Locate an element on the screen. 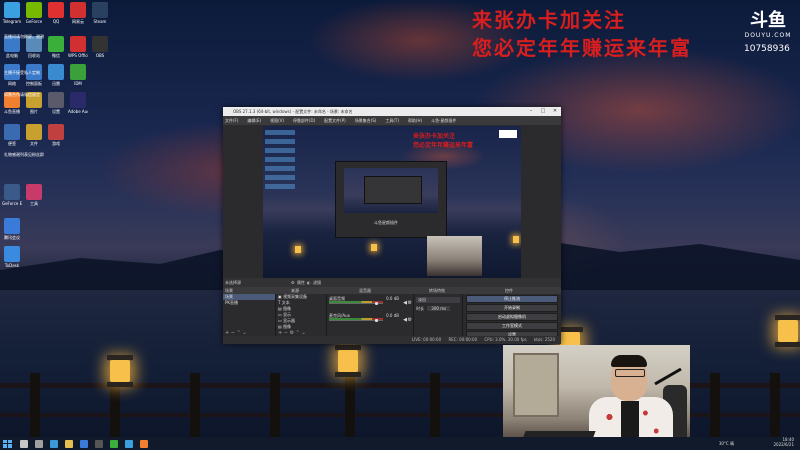 The image size is (800, 450). desktop-icon: 腾讯会议 is located at coordinates (12, 233).